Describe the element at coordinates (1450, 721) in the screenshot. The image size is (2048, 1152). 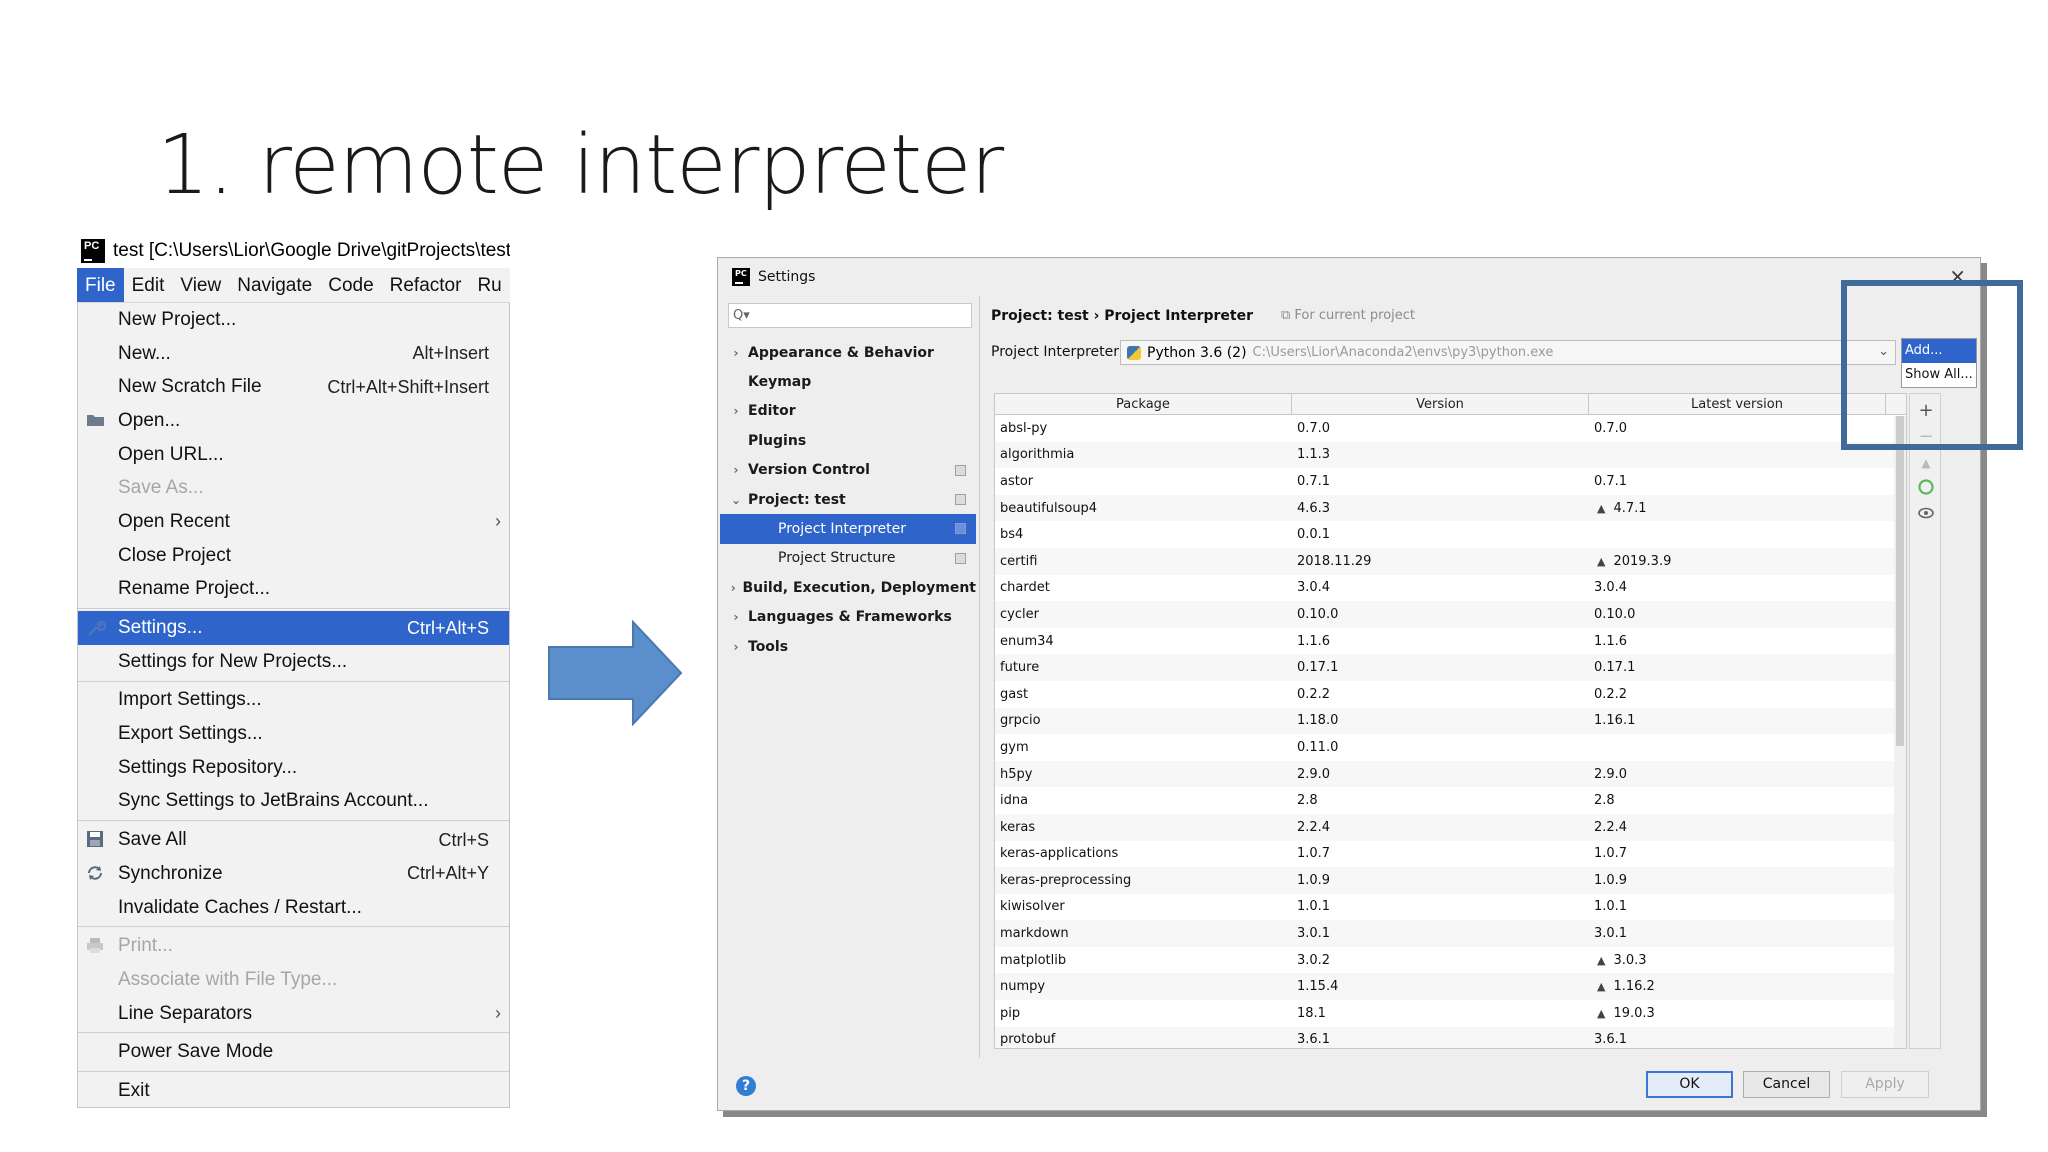
I see `table-row: grpcio 1.18.0 1.16.1` at that location.